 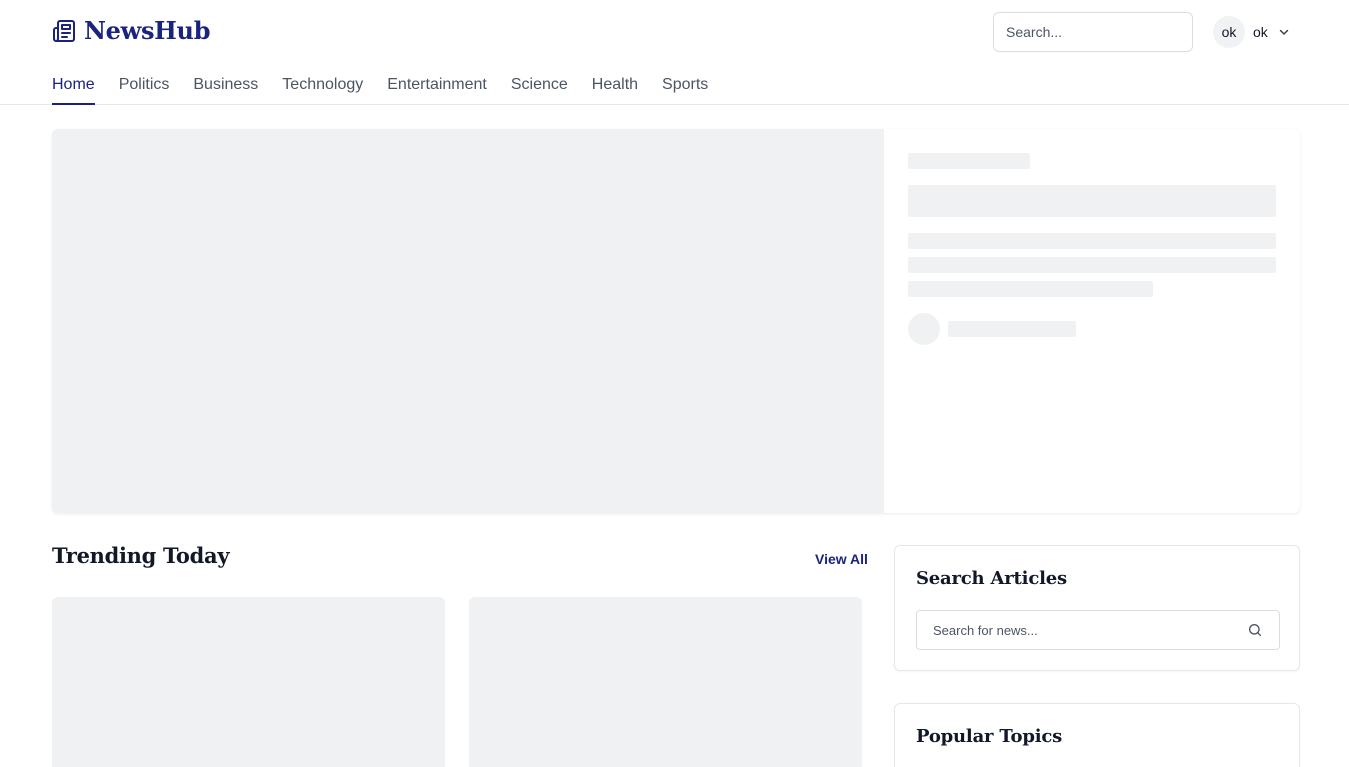 What do you see at coordinates (1092, 201) in the screenshot?
I see `skeleton-headline` at bounding box center [1092, 201].